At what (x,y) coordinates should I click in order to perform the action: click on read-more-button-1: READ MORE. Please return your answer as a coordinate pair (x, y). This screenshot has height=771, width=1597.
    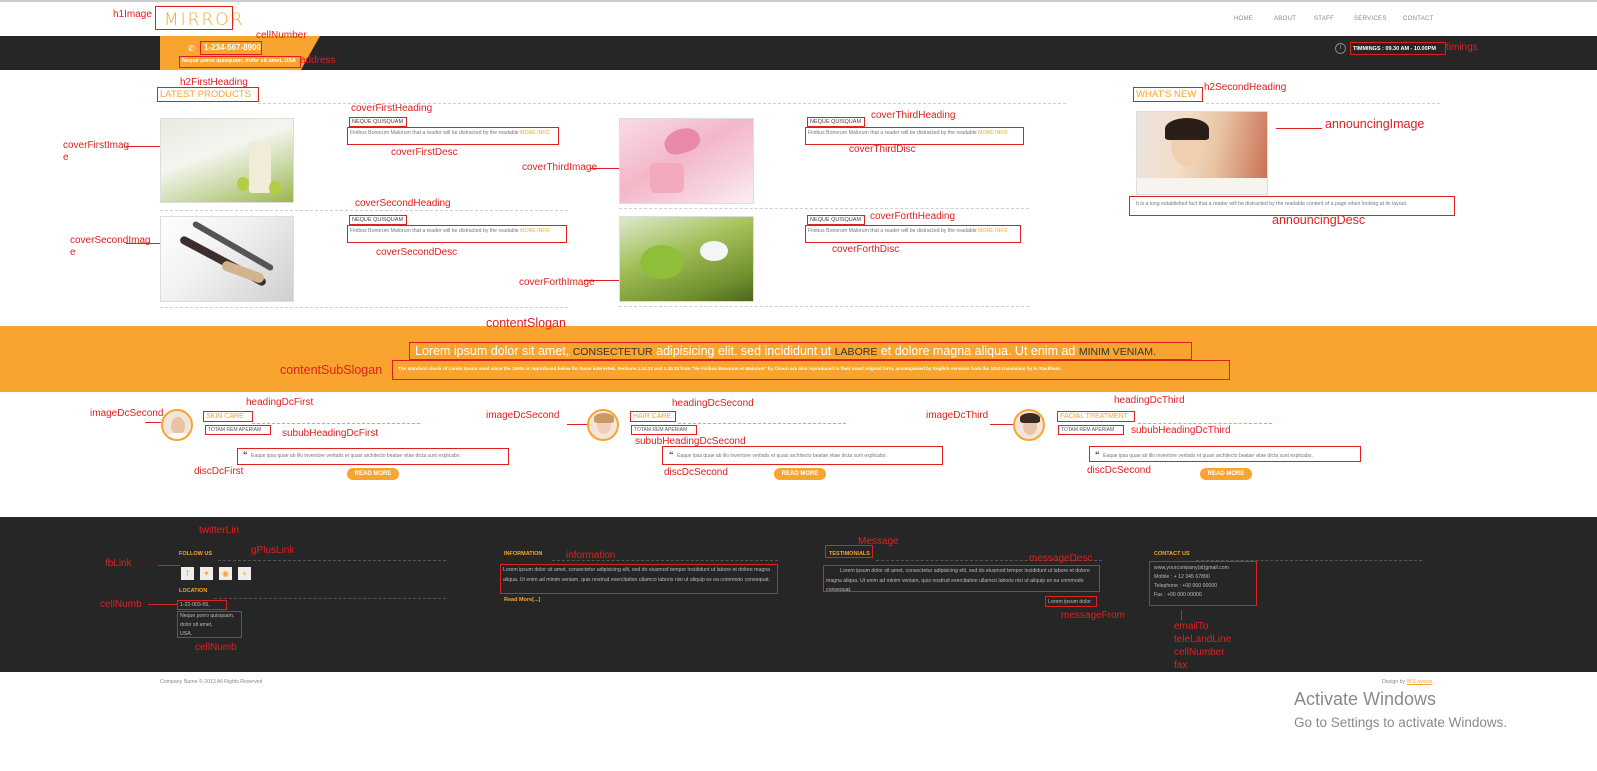
    Looking at the image, I should click on (373, 474).